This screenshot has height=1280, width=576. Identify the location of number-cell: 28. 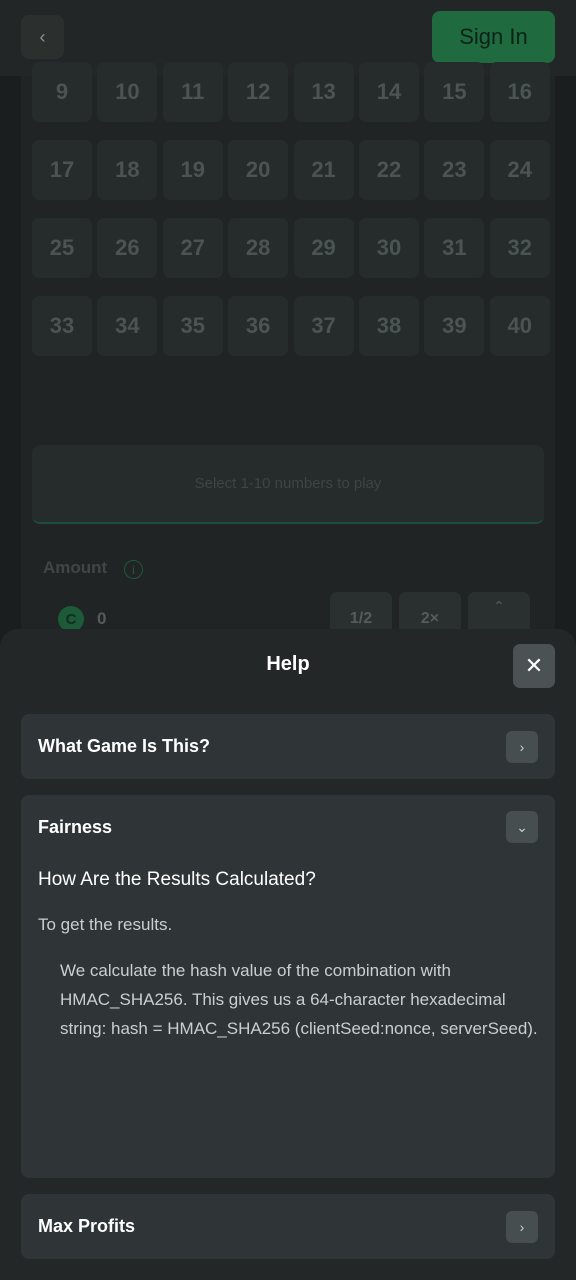
(258, 248).